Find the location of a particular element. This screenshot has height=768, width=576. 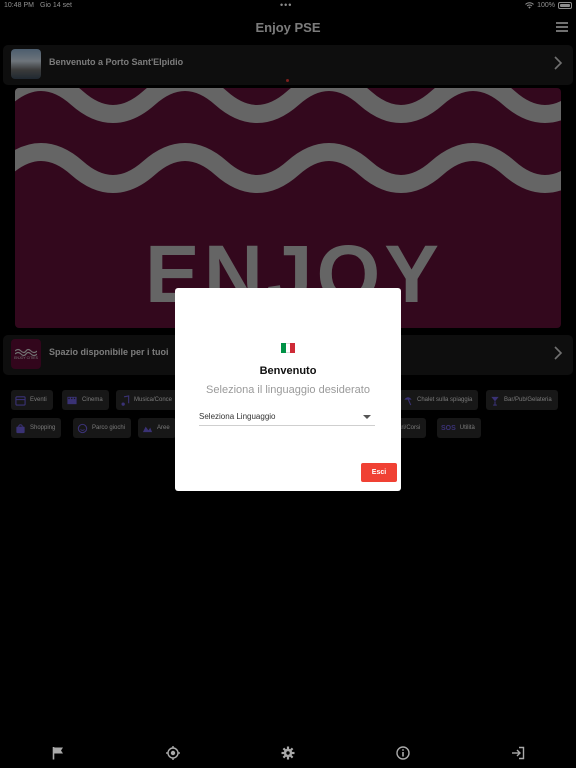

gear-icon is located at coordinates (288, 753).